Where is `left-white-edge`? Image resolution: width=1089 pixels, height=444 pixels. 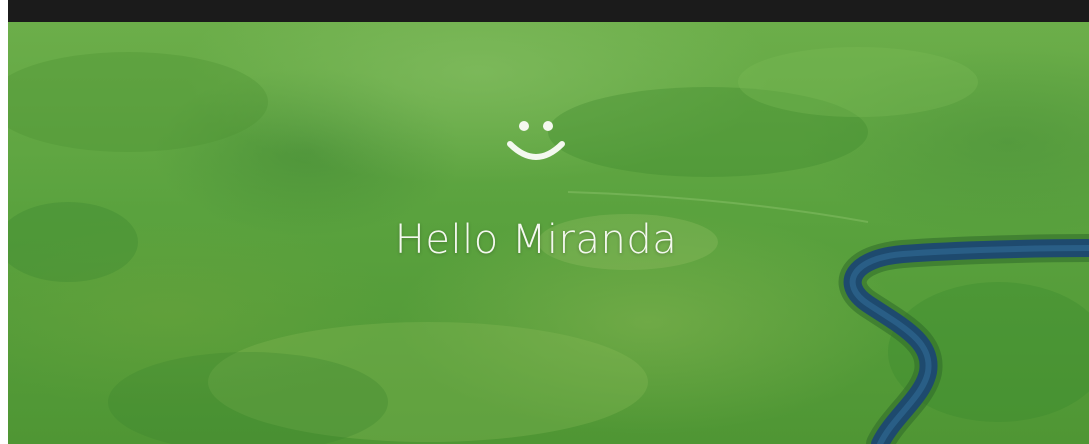
left-white-edge is located at coordinates (4, 222).